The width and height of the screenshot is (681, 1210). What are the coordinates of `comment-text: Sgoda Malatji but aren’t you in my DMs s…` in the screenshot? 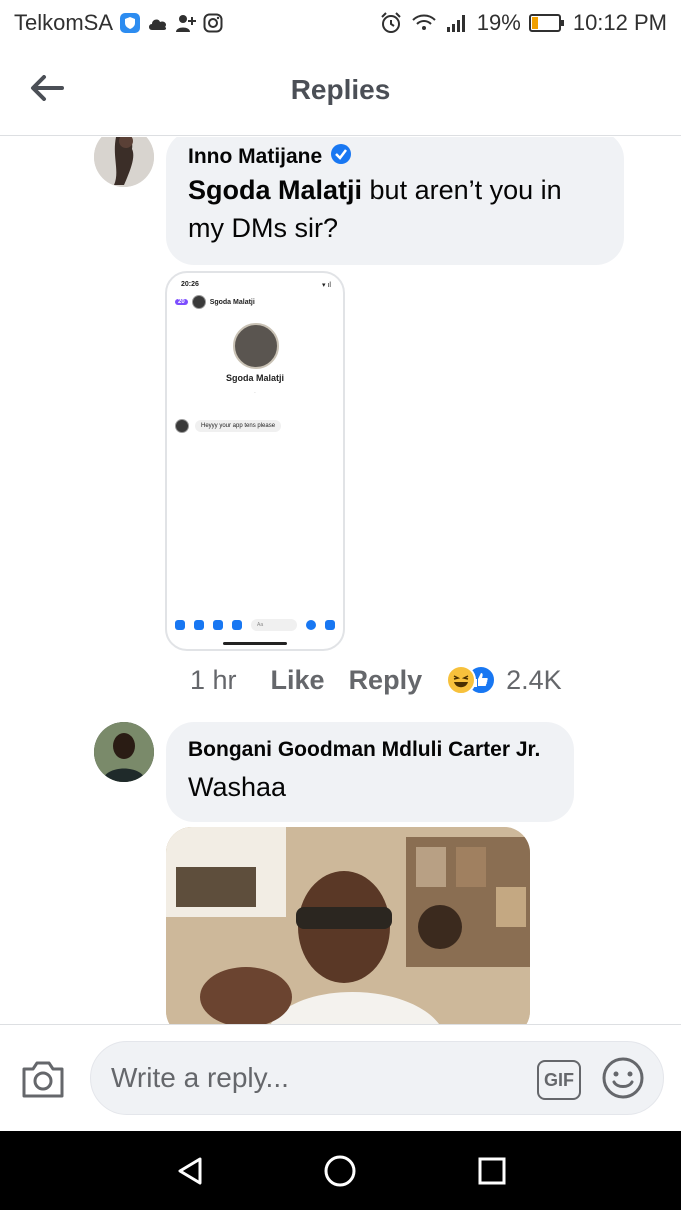 It's located at (395, 209).